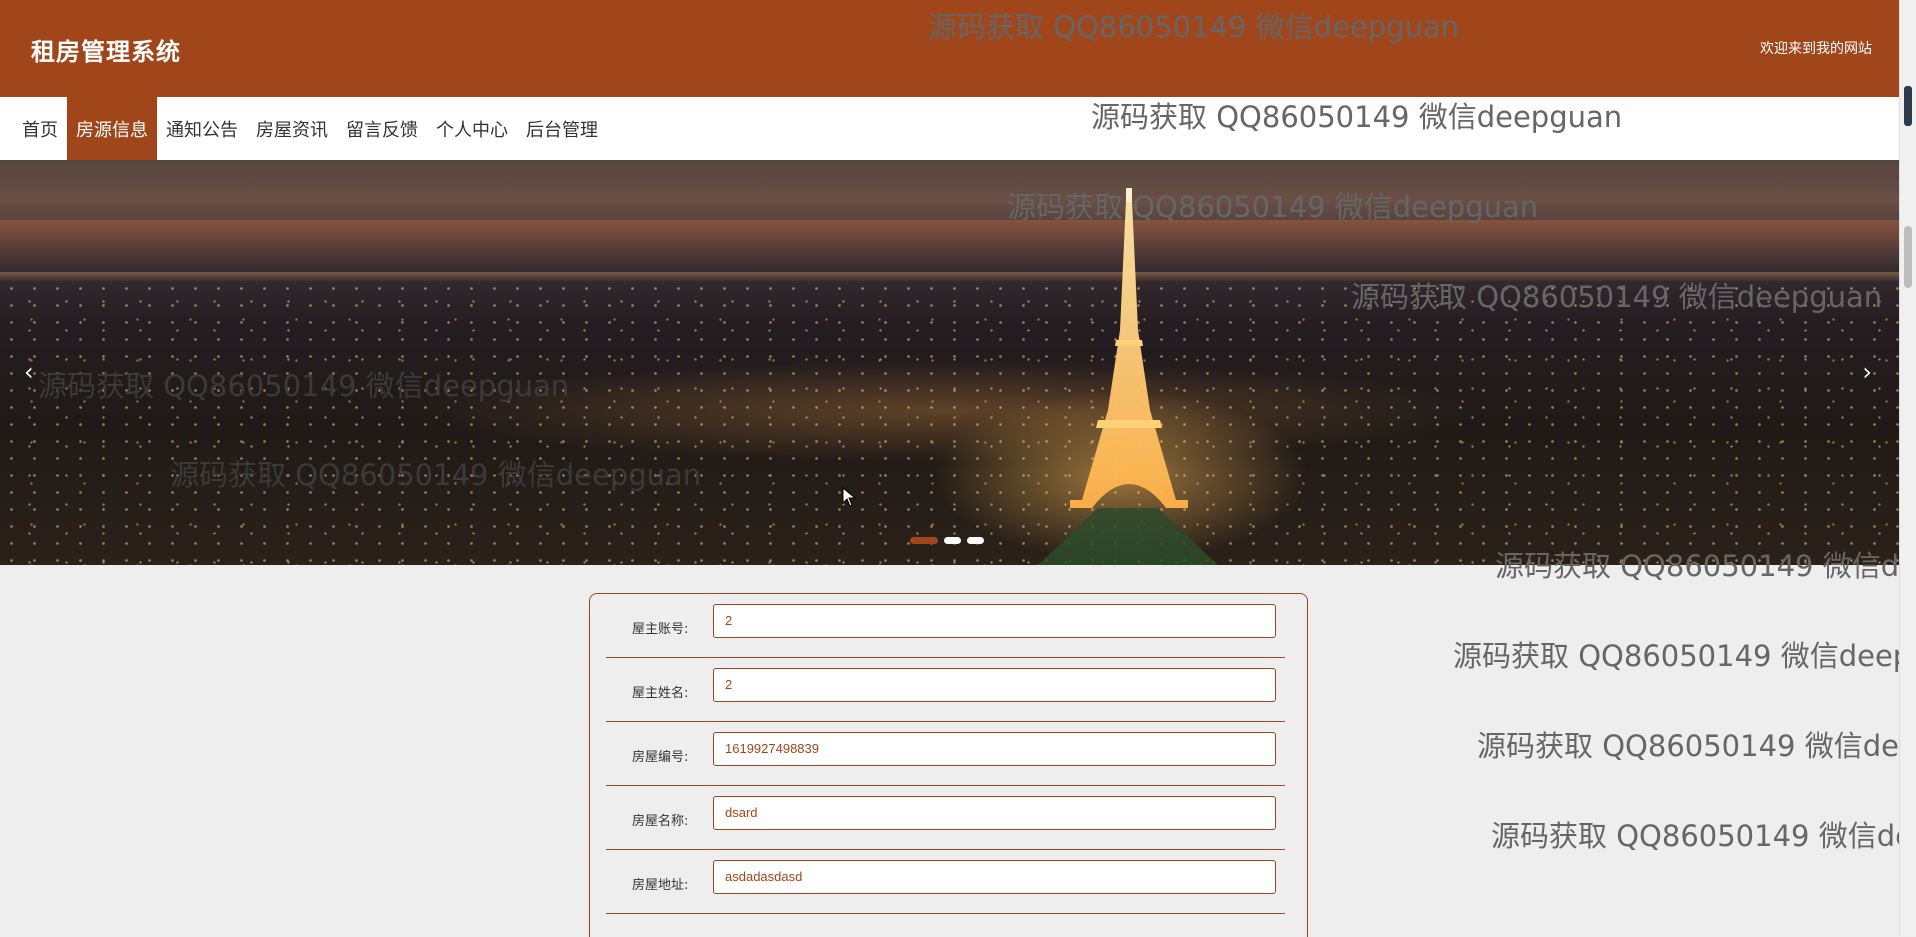 The image size is (1916, 937). I want to click on house-number-input: 1619927498839, so click(994, 749).